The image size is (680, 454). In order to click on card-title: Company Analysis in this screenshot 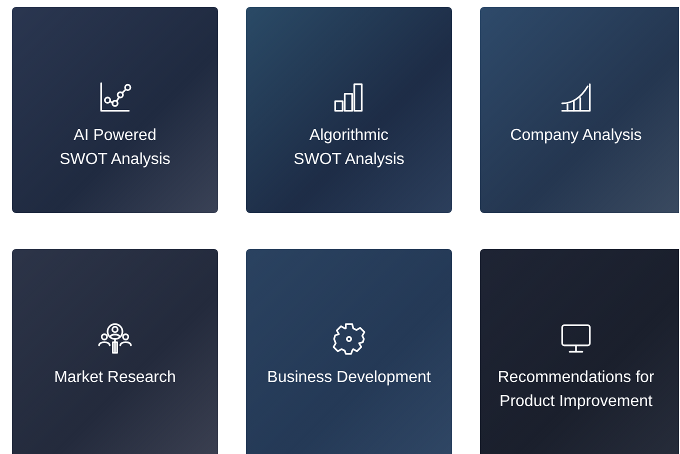, I will do `click(576, 136)`.